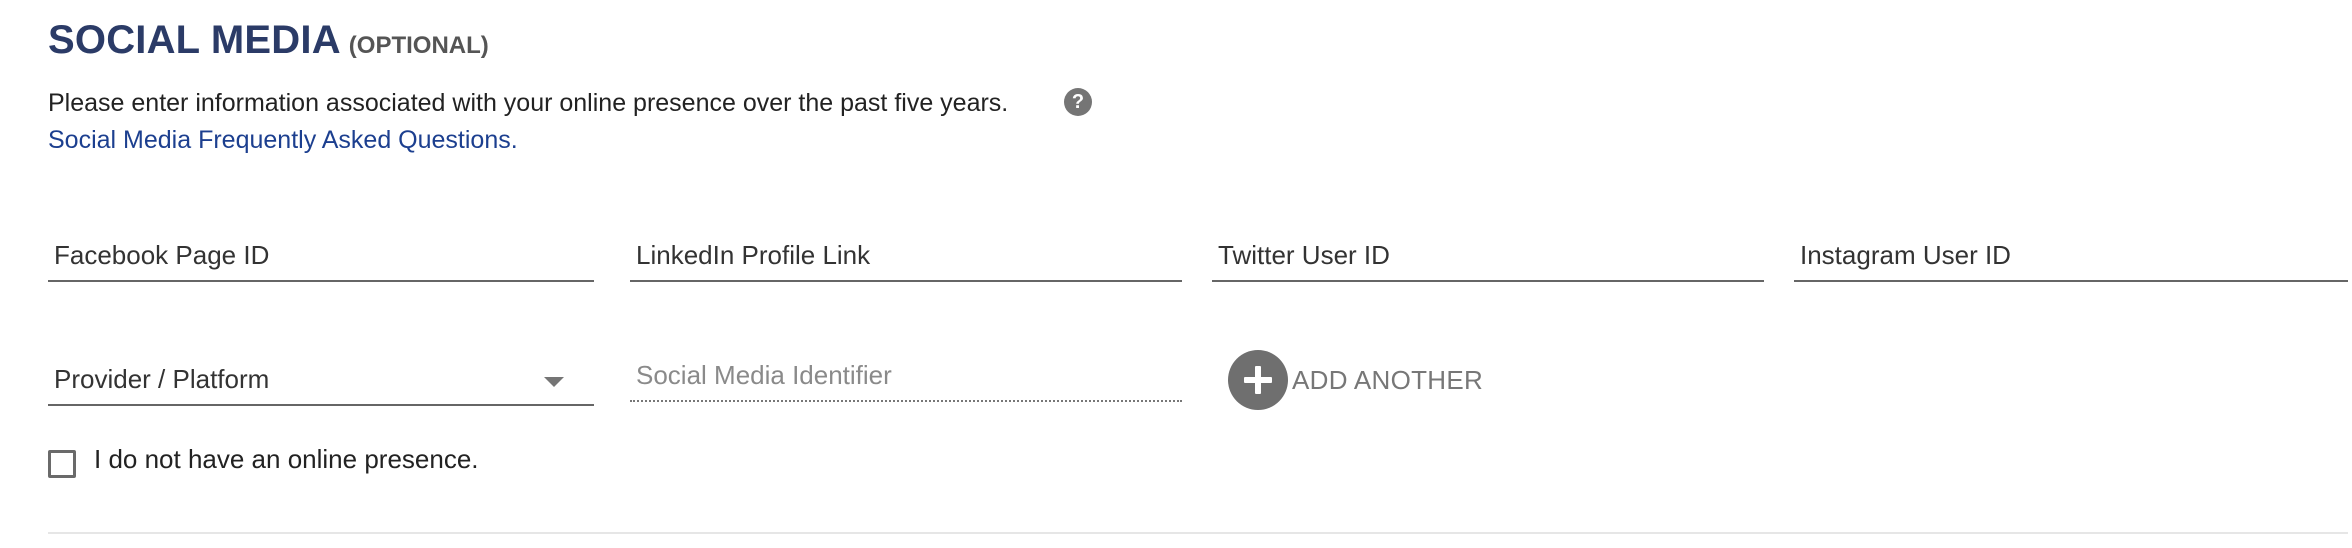  What do you see at coordinates (321, 383) in the screenshot?
I see `provider-platform-select: Provider / Platform` at bounding box center [321, 383].